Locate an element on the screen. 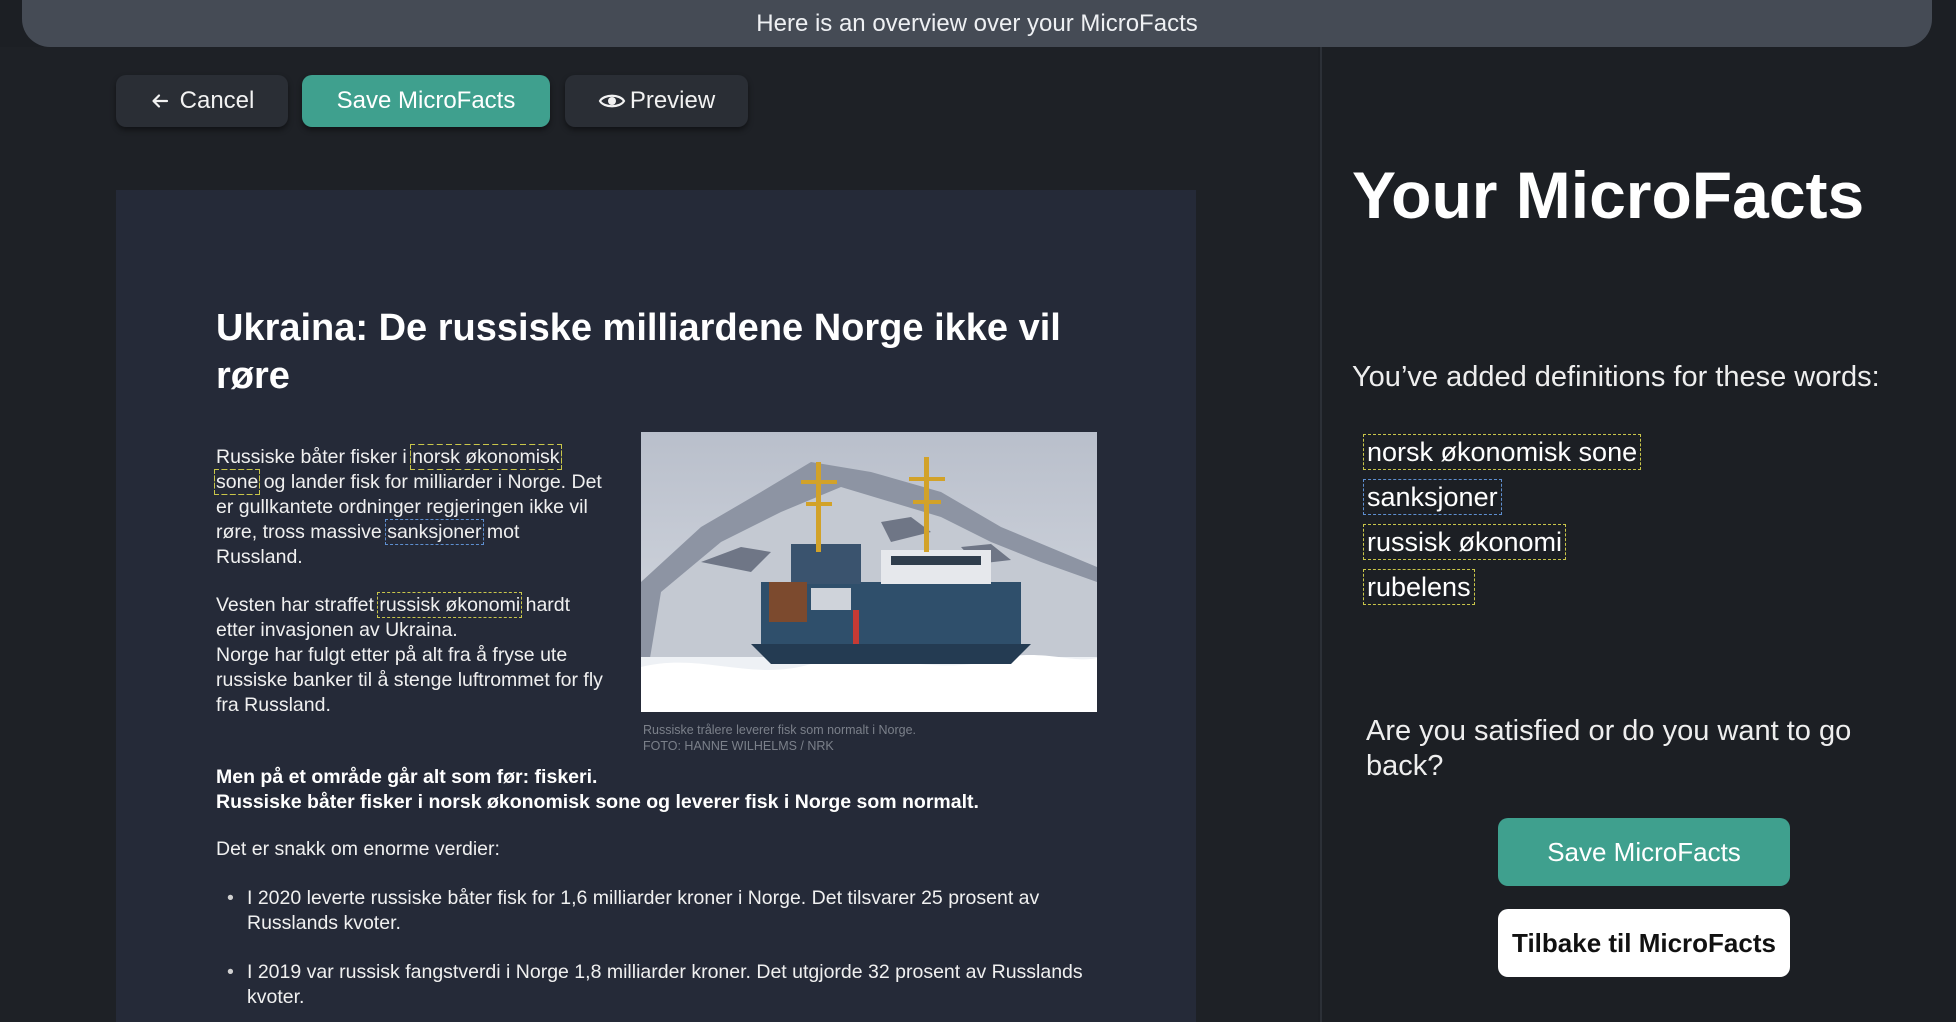  article-photo is located at coordinates (869, 572).